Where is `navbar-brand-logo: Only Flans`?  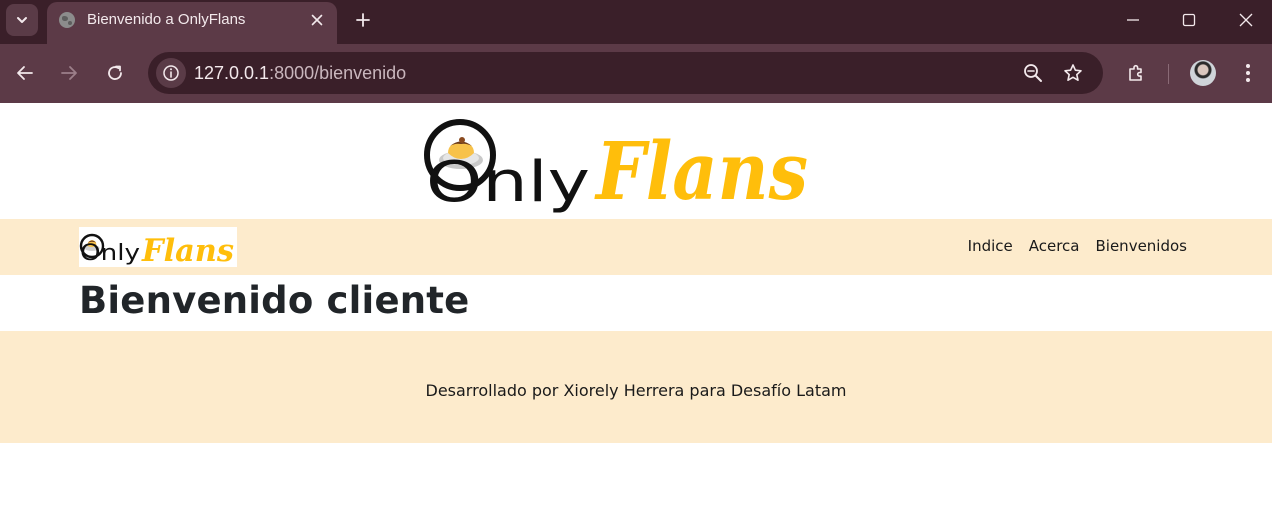 navbar-brand-logo: Only Flans is located at coordinates (158, 247).